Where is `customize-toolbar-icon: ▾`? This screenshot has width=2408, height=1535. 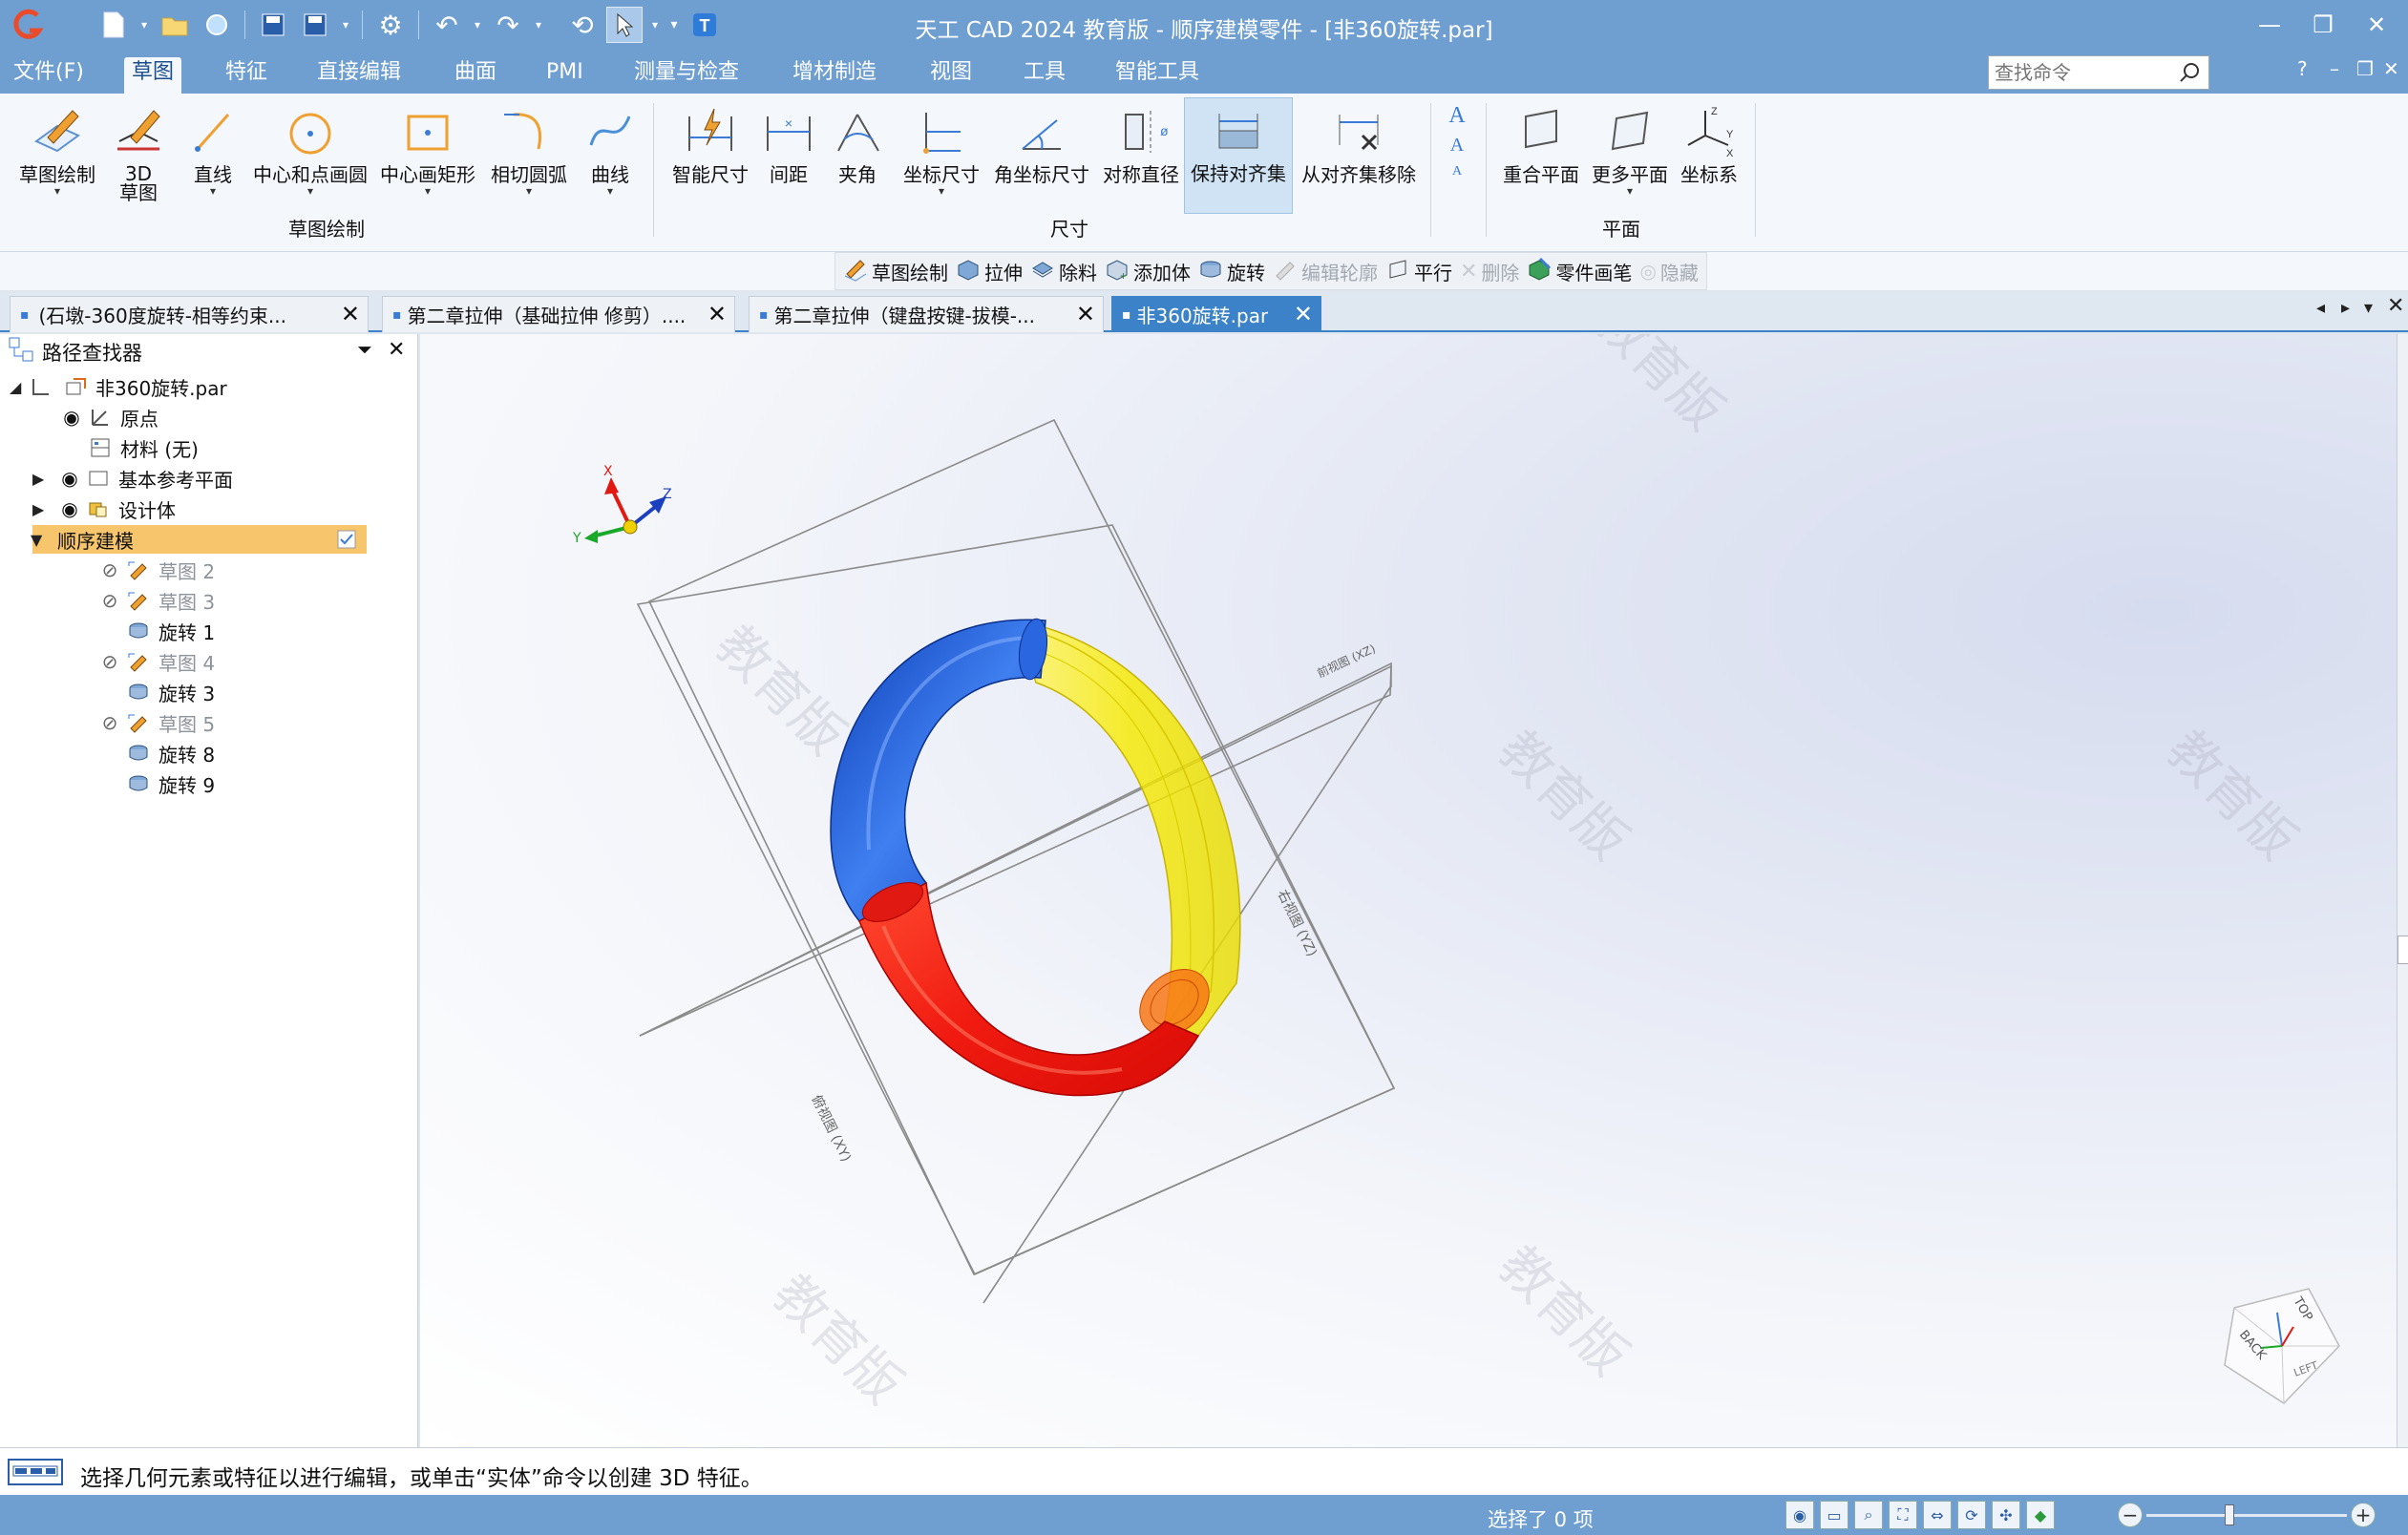
customize-toolbar-icon: ▾ is located at coordinates (674, 25).